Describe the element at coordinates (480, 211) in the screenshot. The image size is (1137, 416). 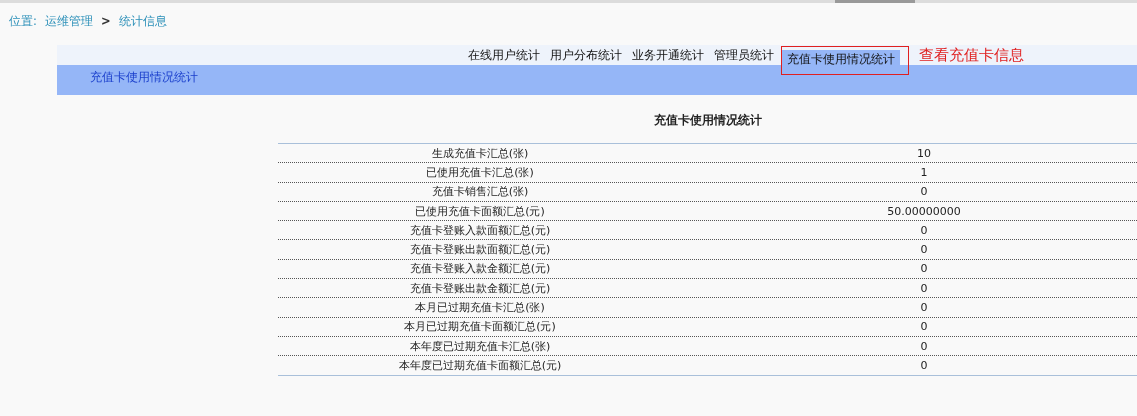
I see `table-cell-text: 已使用充值卡面额汇总(元)` at that location.